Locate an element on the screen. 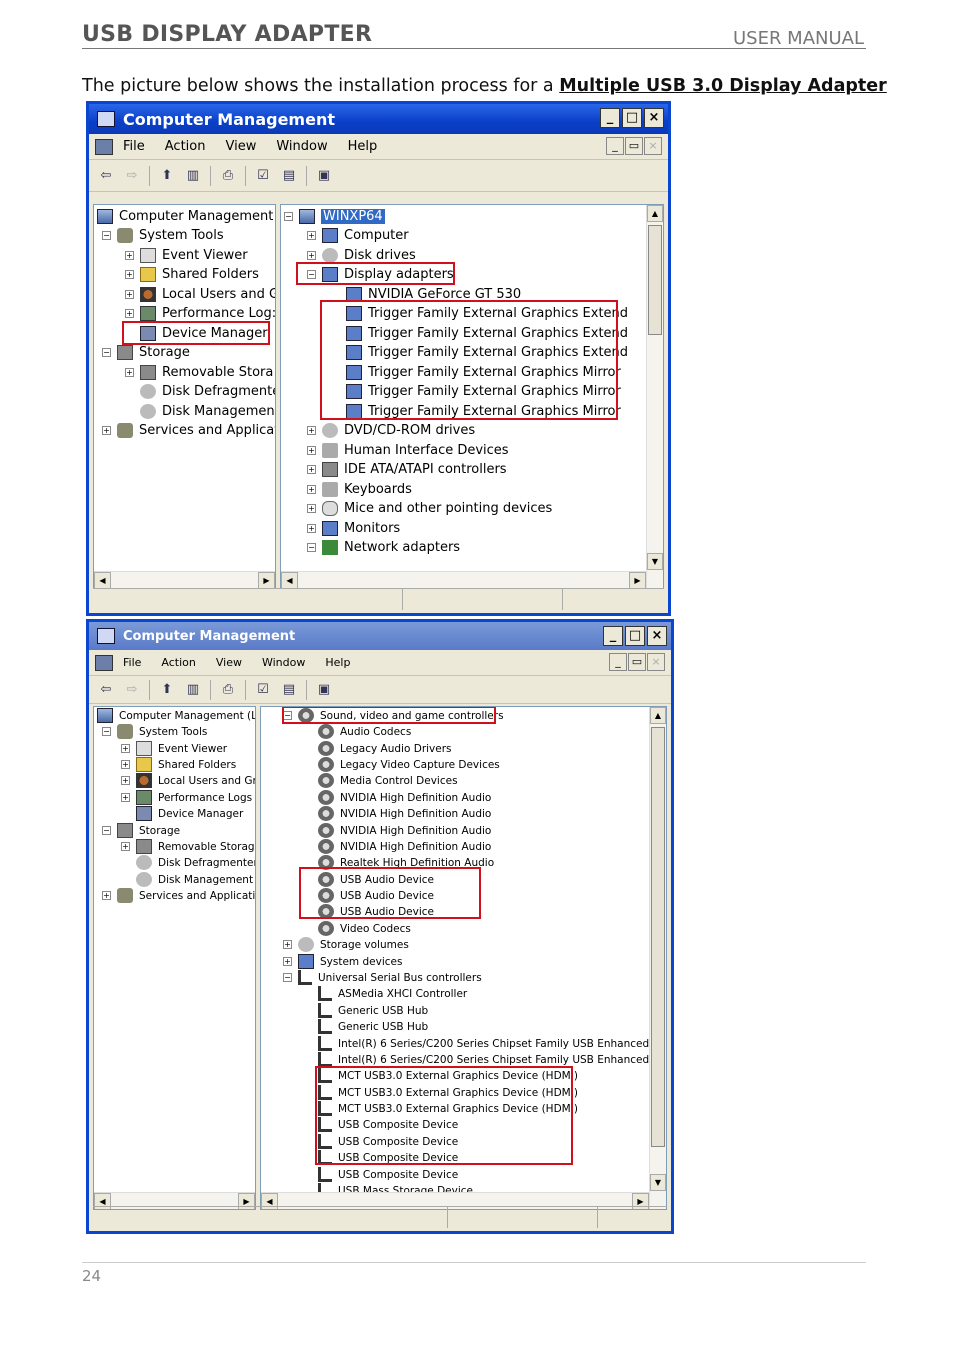  tree-item: Disk Defragmenter is located at coordinates (206, 863).